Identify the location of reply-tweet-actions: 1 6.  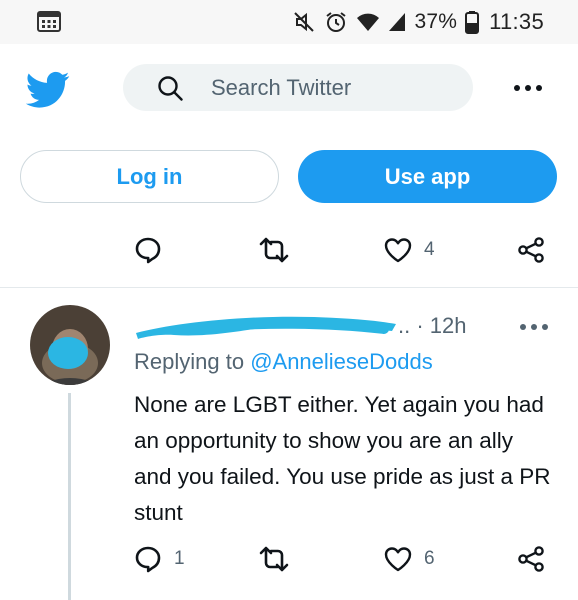
(289, 559).